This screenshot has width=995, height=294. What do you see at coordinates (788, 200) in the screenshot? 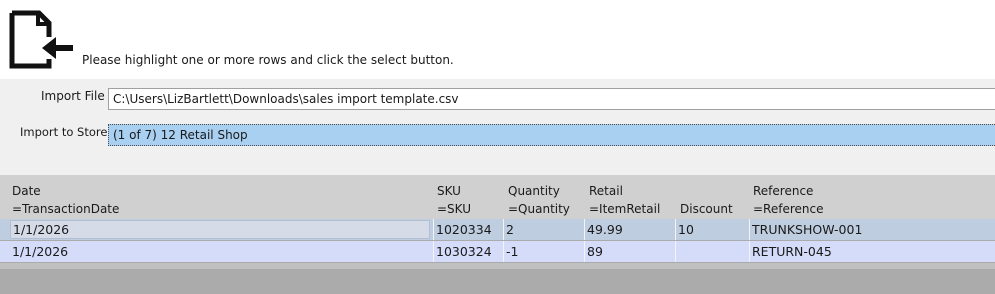
I see `column-header-reference: Reference =Reference` at bounding box center [788, 200].